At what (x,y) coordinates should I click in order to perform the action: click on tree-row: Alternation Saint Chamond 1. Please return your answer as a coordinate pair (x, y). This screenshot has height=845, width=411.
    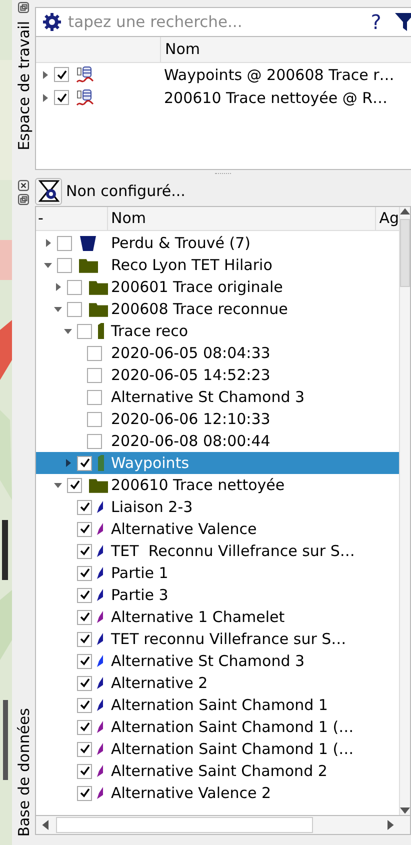
    Looking at the image, I should click on (217, 705).